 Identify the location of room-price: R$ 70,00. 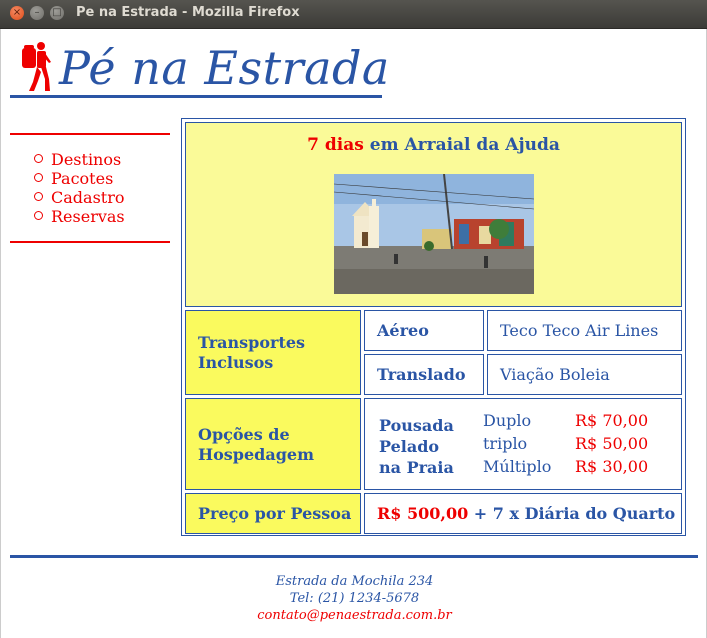
(612, 420).